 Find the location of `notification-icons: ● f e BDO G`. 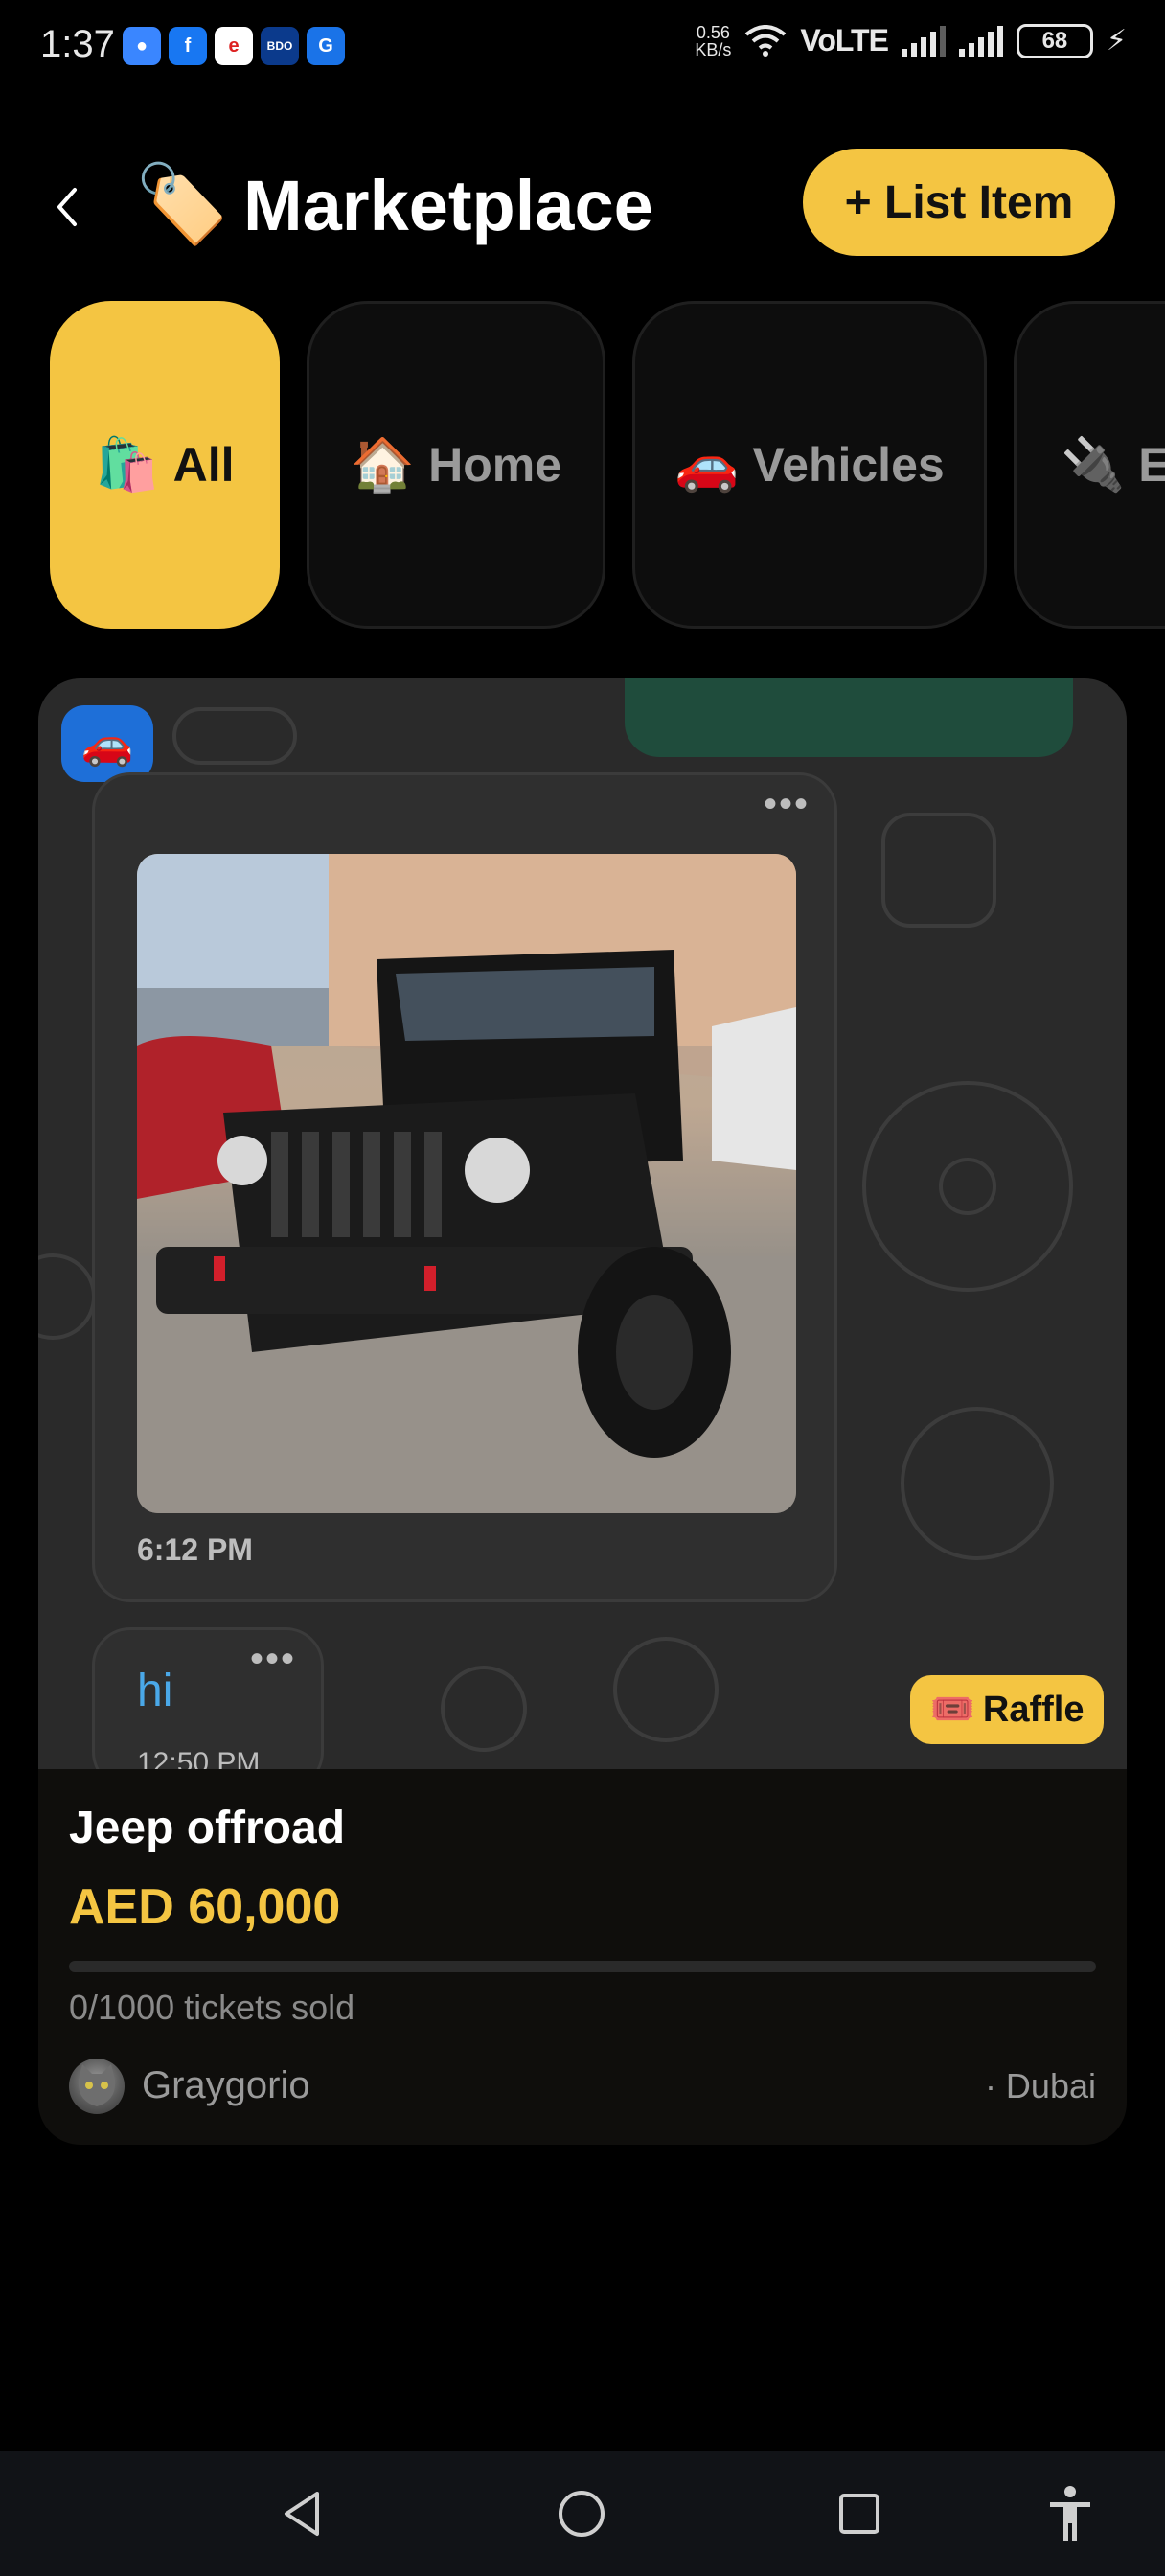

notification-icons: ● f e BDO G is located at coordinates (234, 46).